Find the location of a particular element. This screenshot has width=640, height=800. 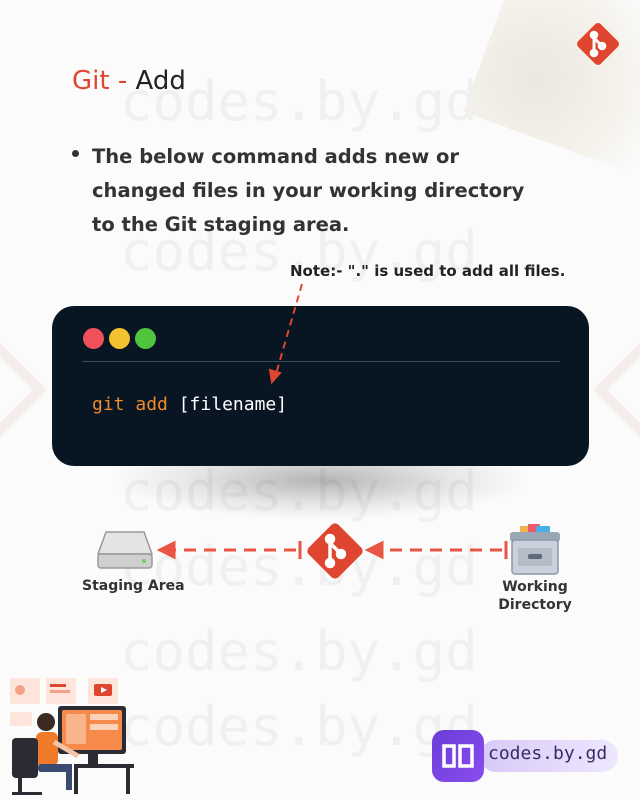

git-logo-icon is located at coordinates (335, 551).